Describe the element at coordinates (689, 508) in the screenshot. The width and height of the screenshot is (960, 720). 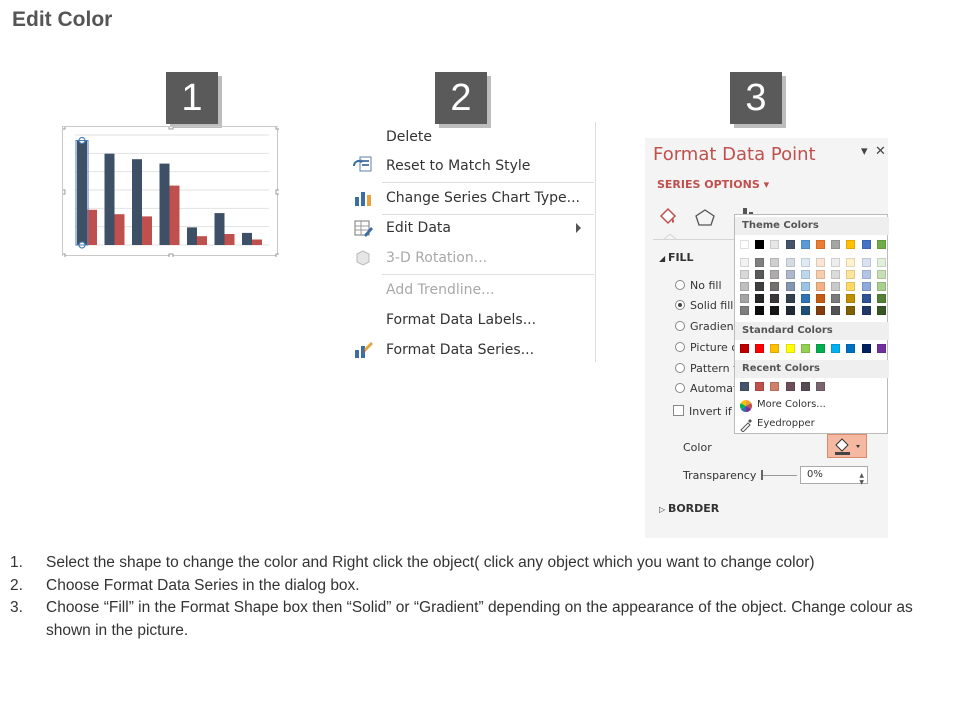
I see `border-section-header: ▷ BORDER` at that location.